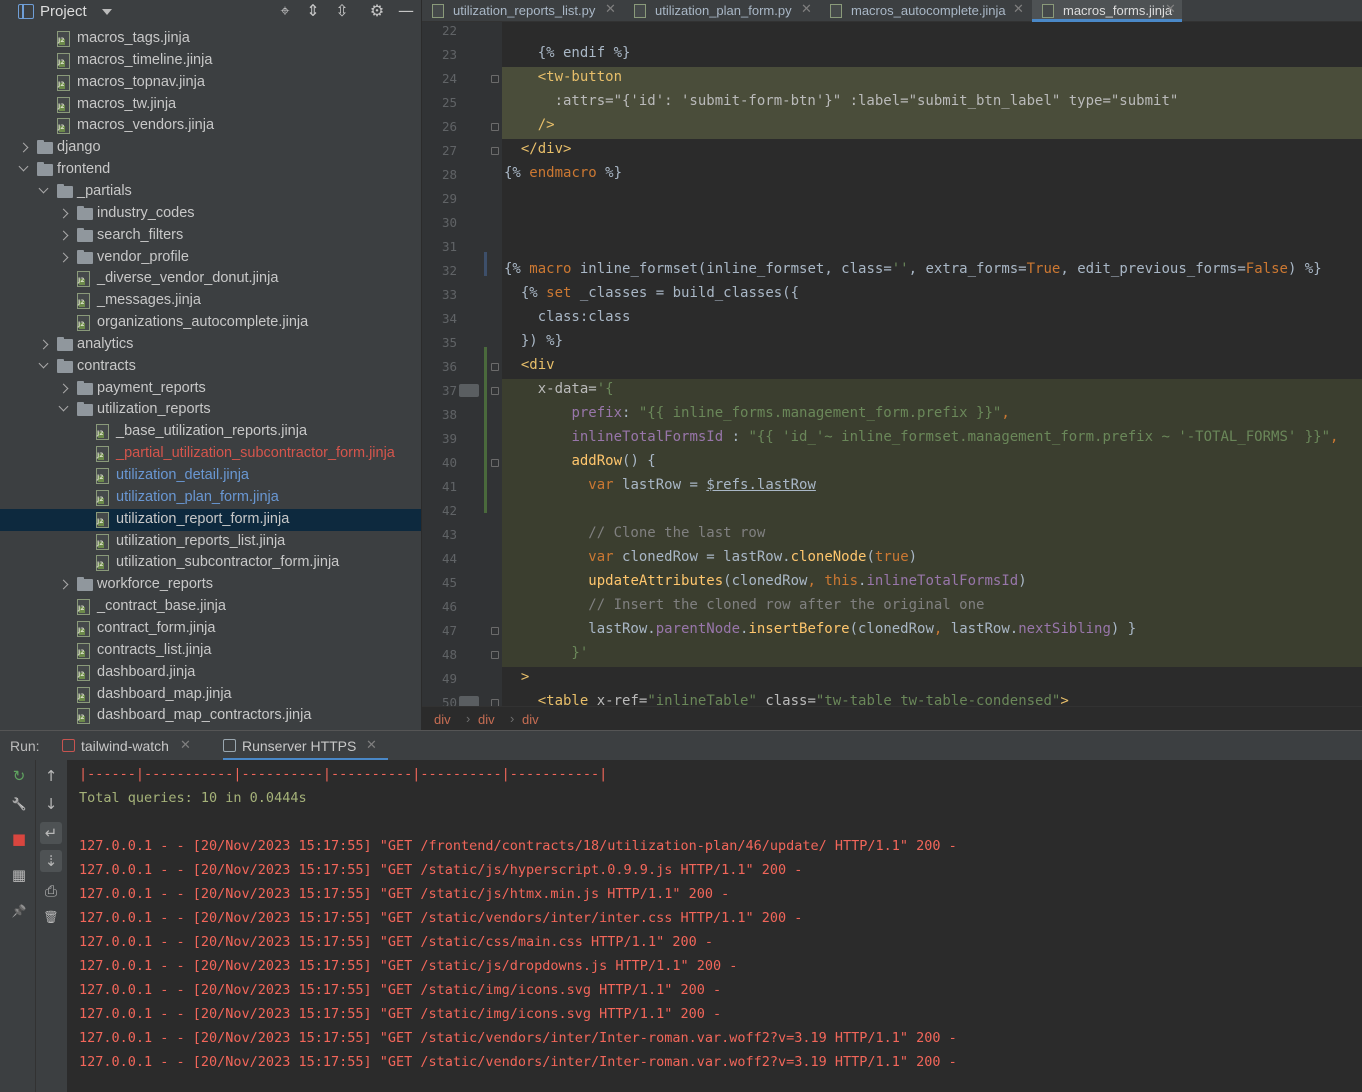 This screenshot has height=1092, width=1362. What do you see at coordinates (913, 557) in the screenshot?
I see `code-token: )` at bounding box center [913, 557].